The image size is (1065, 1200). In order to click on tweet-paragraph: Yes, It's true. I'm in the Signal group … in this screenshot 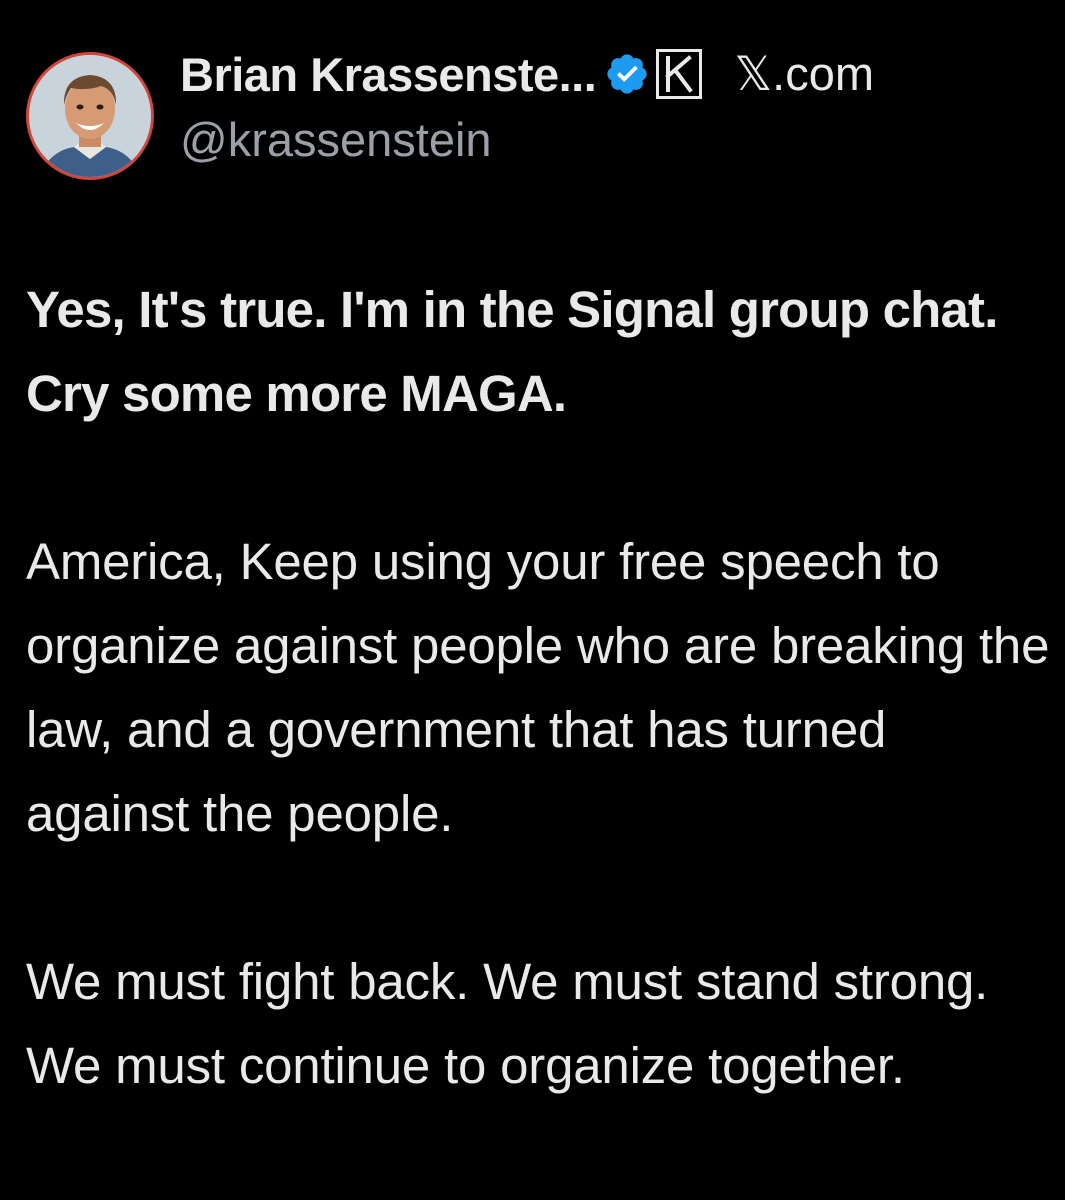, I will do `click(512, 351)`.